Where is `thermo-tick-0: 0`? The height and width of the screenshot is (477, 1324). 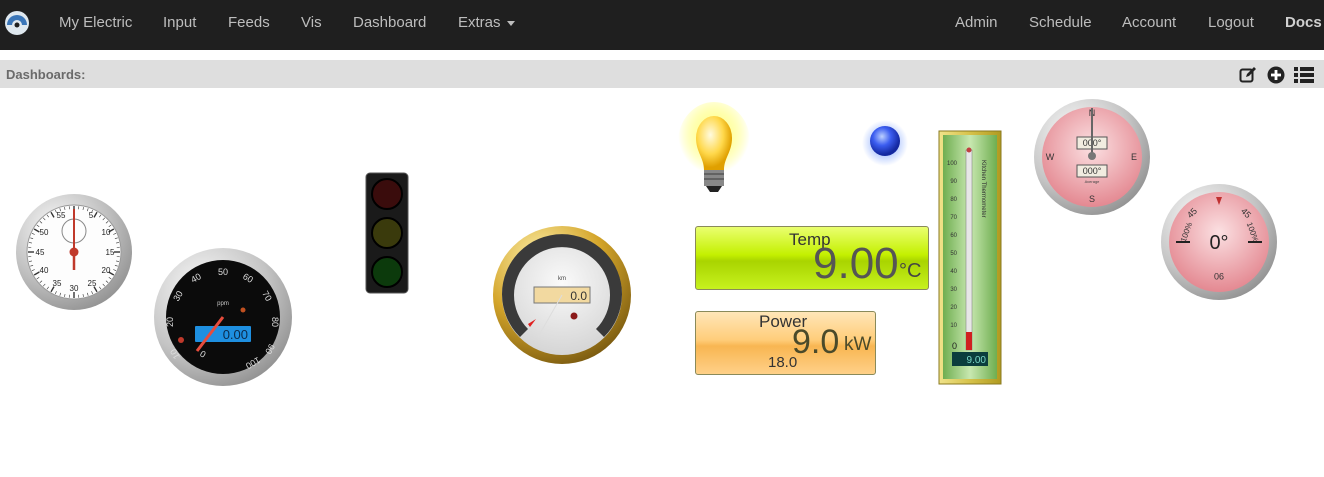
thermo-tick-0: 0 is located at coordinates (954, 346).